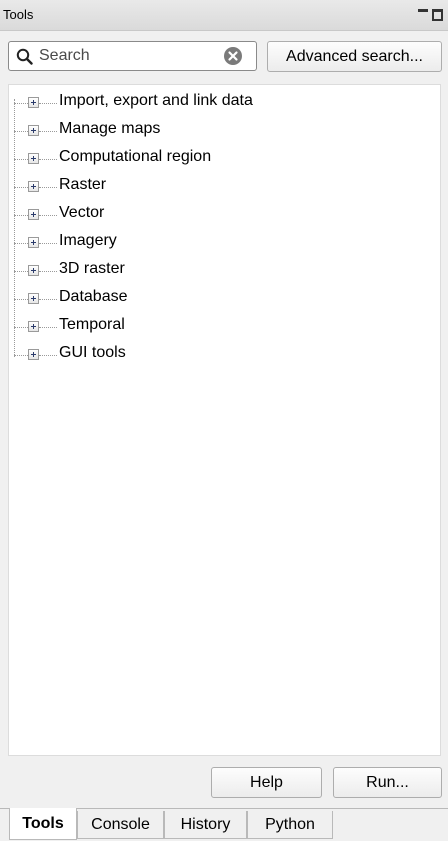  I want to click on tab-tools: Tools, so click(43, 824).